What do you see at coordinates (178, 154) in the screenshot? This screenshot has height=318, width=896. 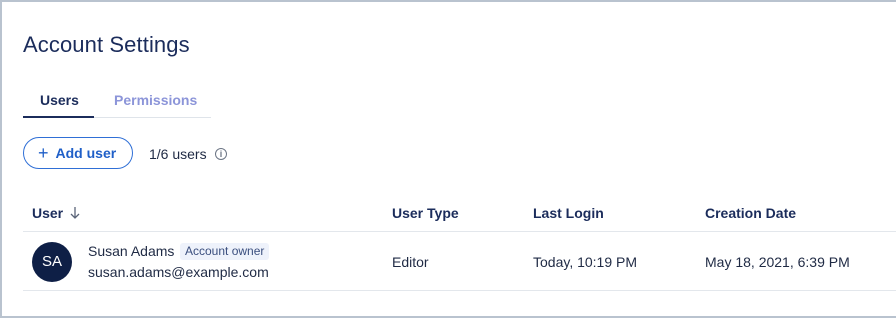 I see `user-count: 1/6 users` at bounding box center [178, 154].